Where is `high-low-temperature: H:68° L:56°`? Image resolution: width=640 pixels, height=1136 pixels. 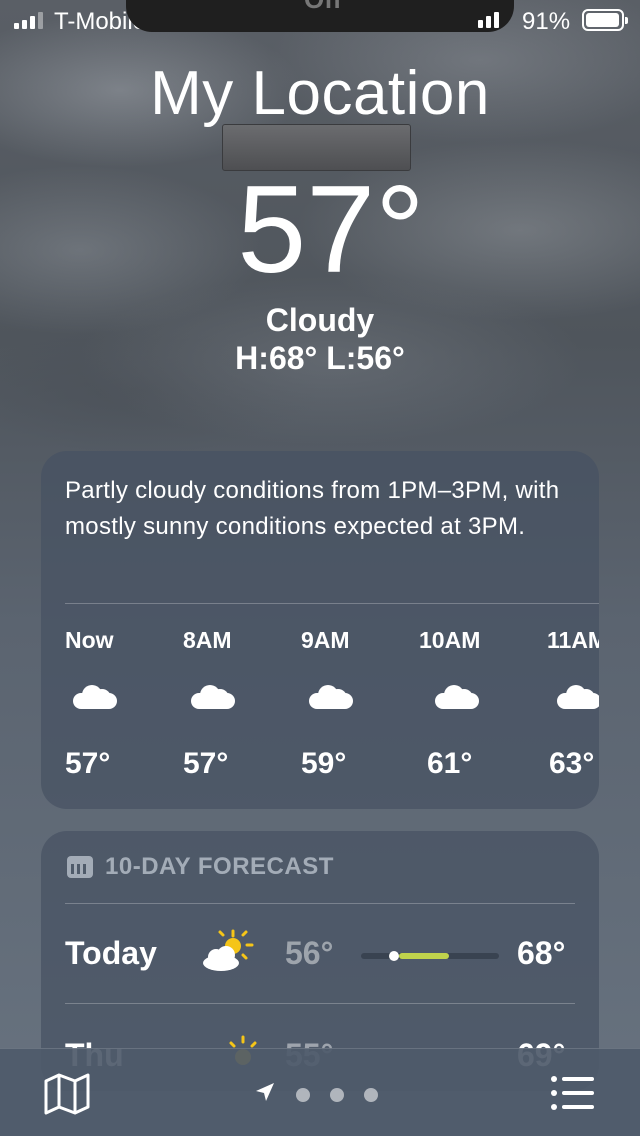
high-low-temperature: H:68° L:56° is located at coordinates (320, 358).